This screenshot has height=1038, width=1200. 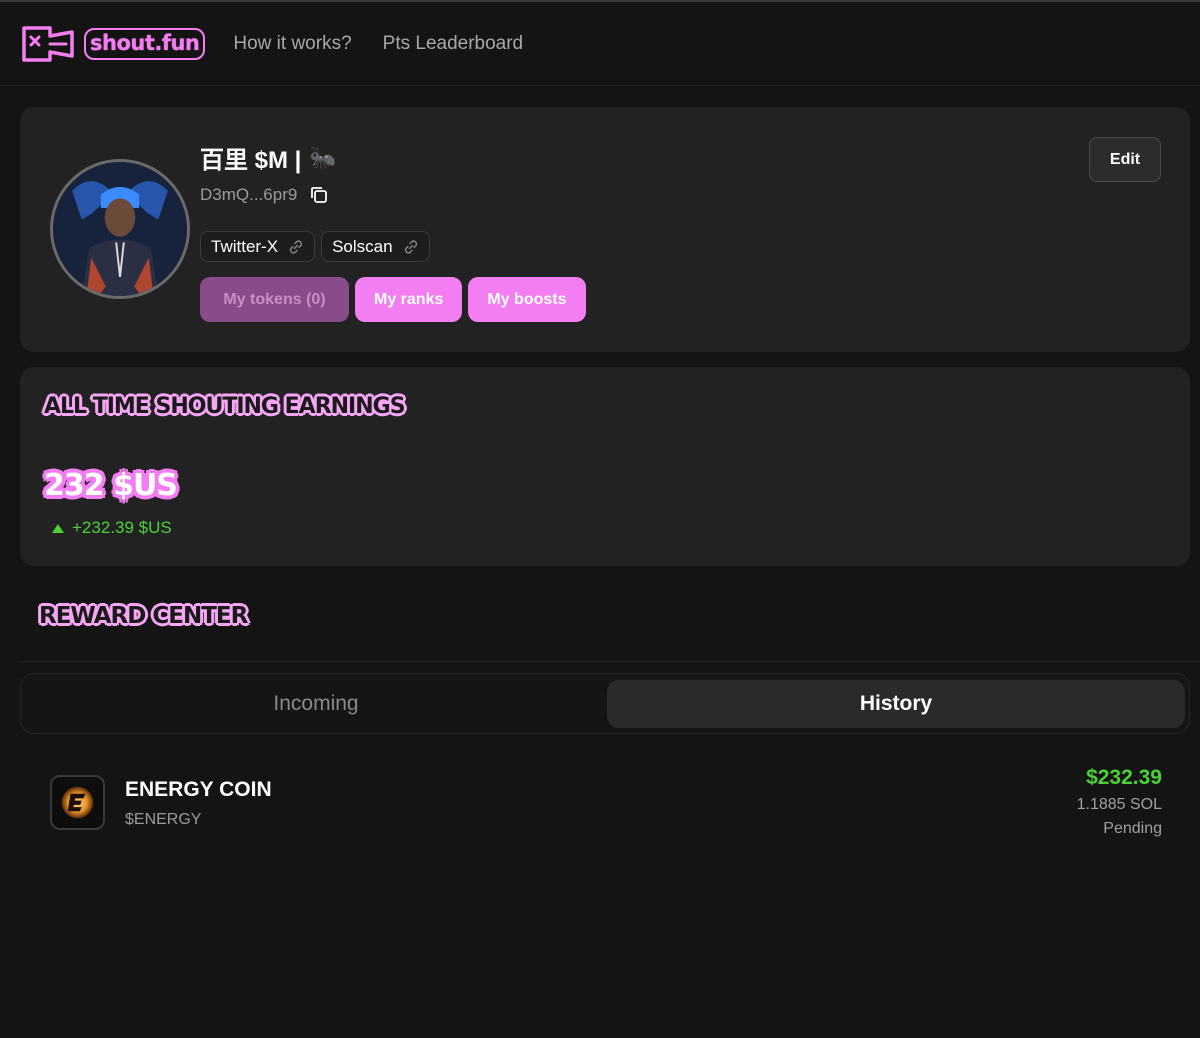 What do you see at coordinates (163, 819) in the screenshot?
I see `coin-symbol: $ENERGY` at bounding box center [163, 819].